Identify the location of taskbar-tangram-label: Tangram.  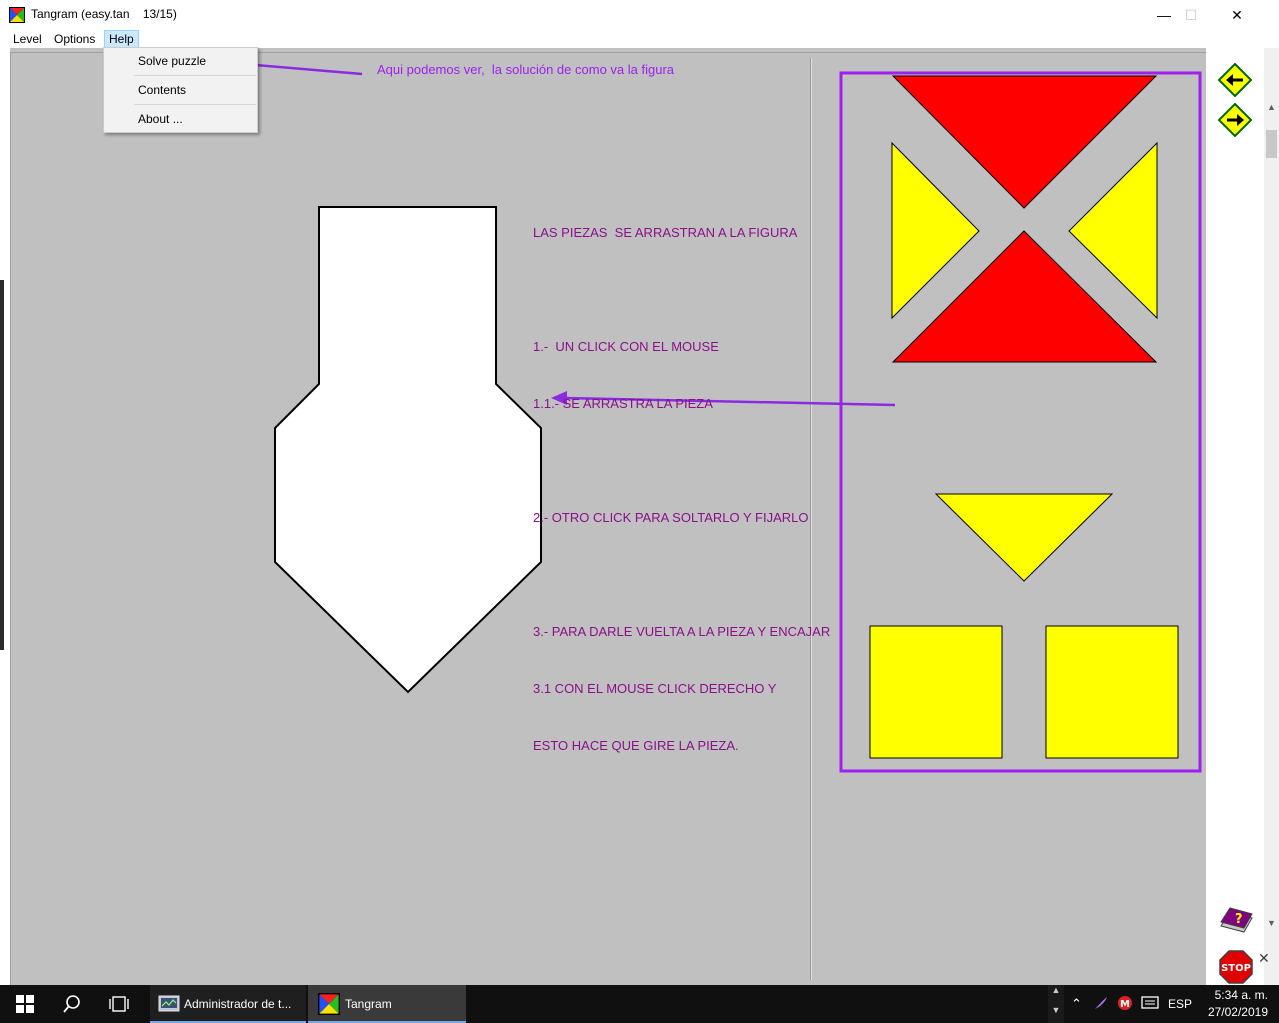
(368, 1004).